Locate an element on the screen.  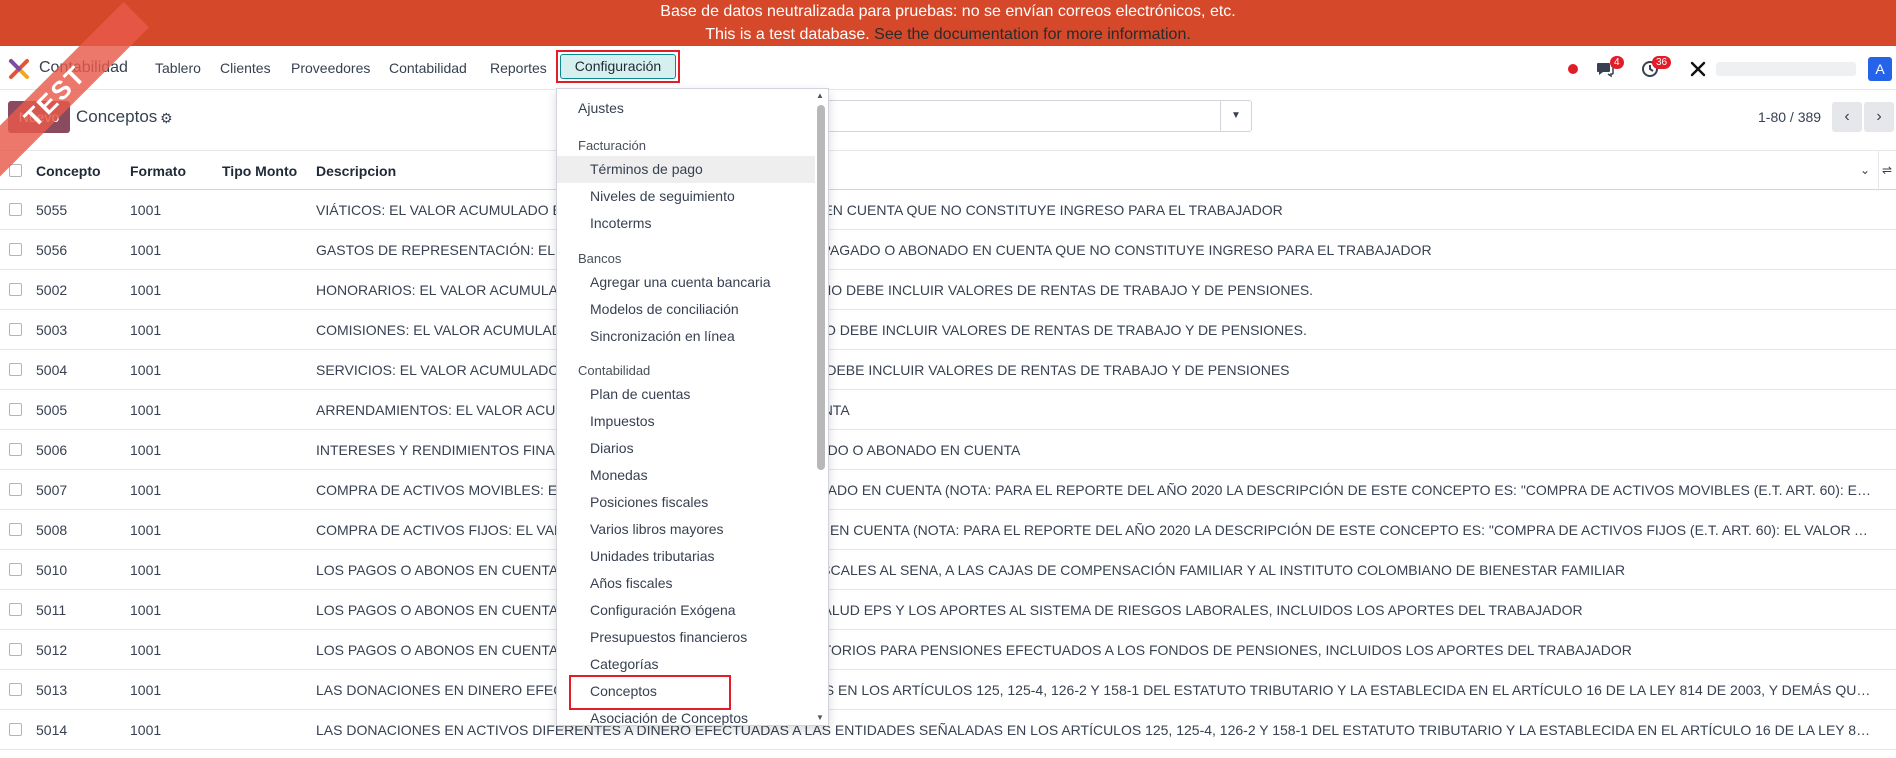
menu-item-contabilidad-8: Configuración Exógena is located at coordinates (686, 610).